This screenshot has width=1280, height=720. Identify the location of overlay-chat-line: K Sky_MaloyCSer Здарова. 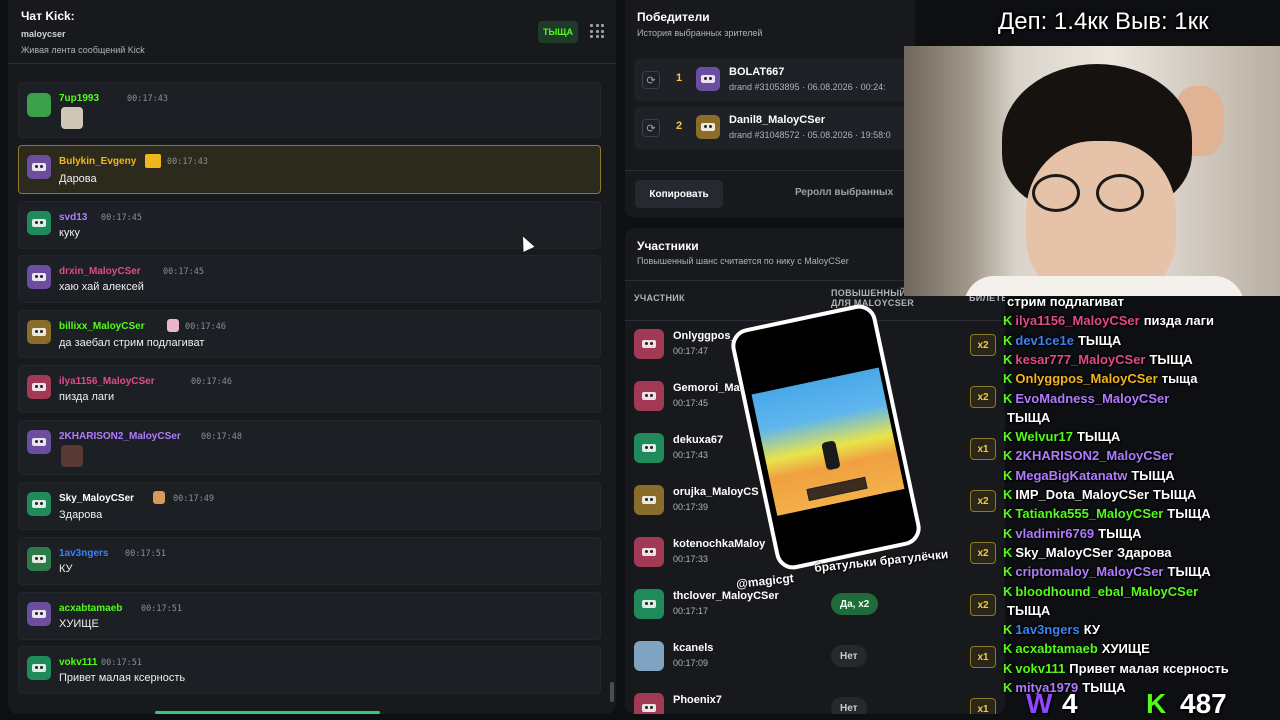
(1087, 552).